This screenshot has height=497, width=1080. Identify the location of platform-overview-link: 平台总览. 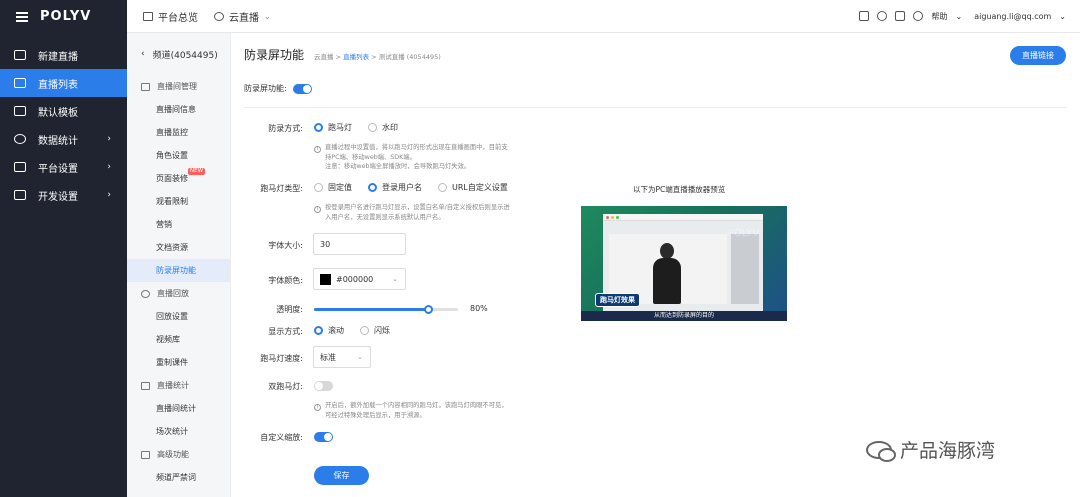
(170, 16).